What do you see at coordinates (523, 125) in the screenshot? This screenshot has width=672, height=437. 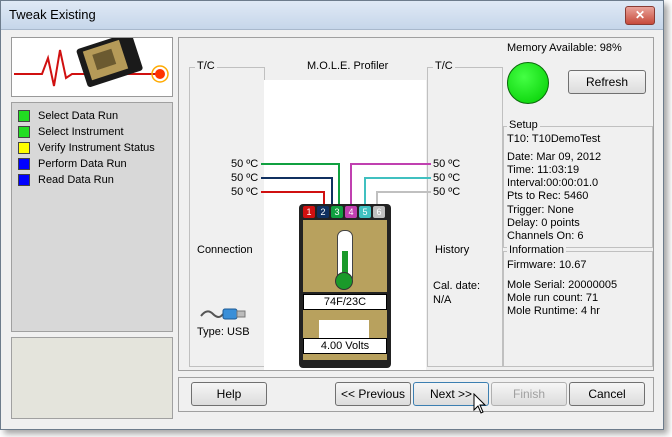 I see `setup-label: Setup` at bounding box center [523, 125].